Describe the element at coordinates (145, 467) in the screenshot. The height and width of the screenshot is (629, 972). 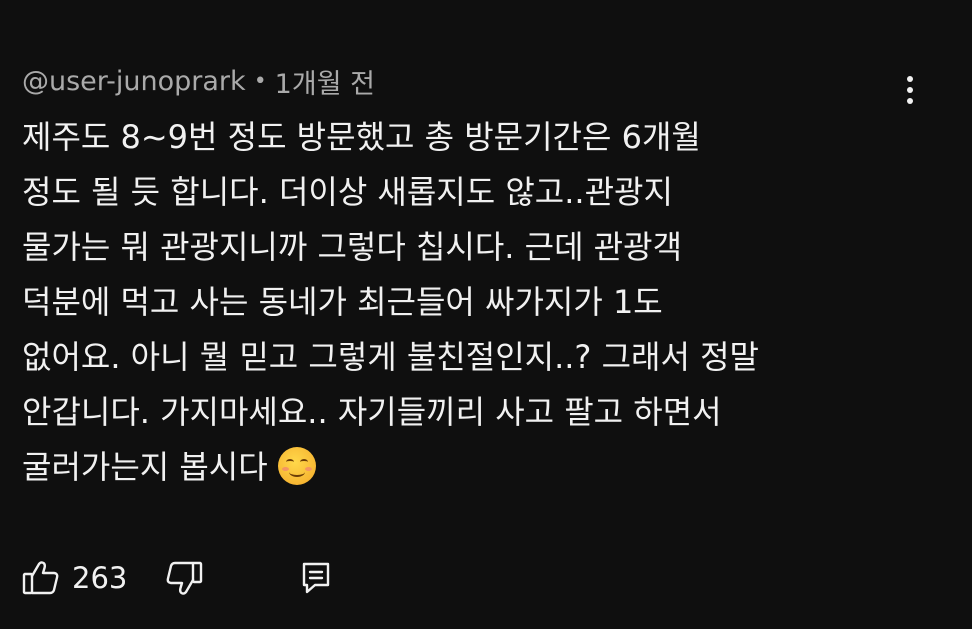
I see `comment-line-text: 굴러가는지 봅시다` at that location.